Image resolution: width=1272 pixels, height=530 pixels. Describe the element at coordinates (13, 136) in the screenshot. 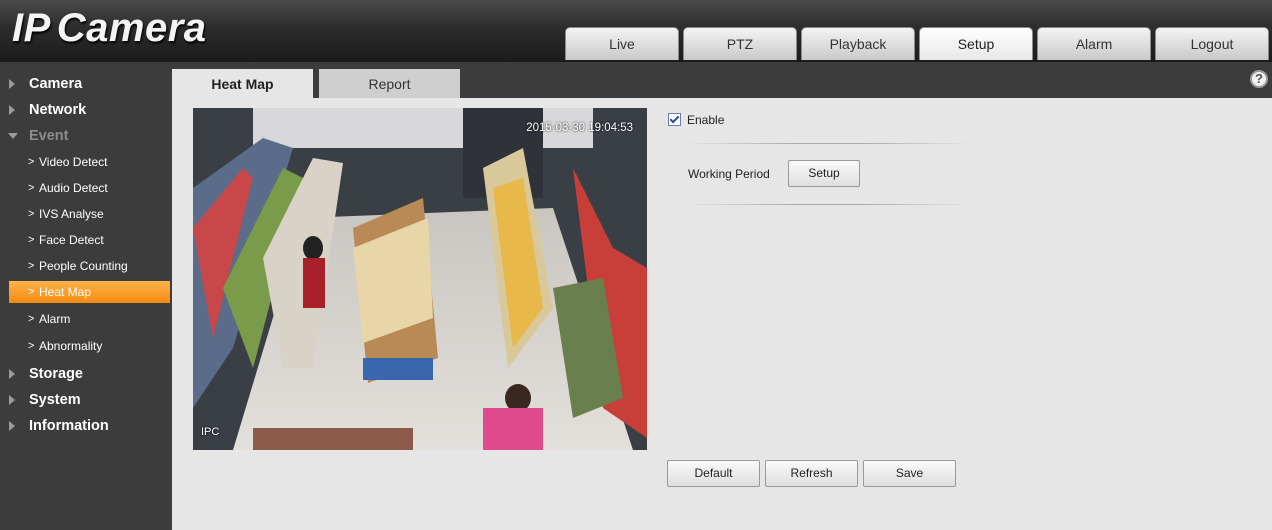

I see `triangle-down-icon` at that location.